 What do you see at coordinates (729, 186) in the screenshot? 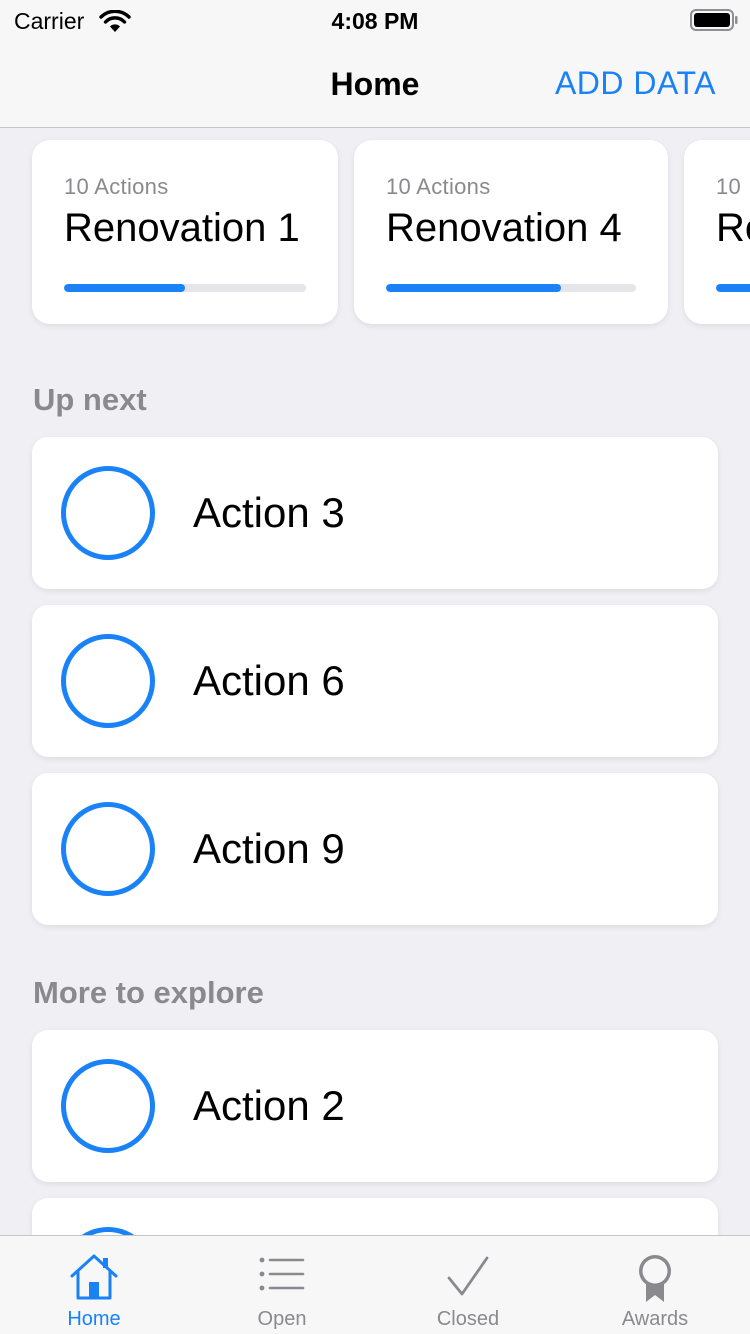
I see `project-action-count: 10` at bounding box center [729, 186].